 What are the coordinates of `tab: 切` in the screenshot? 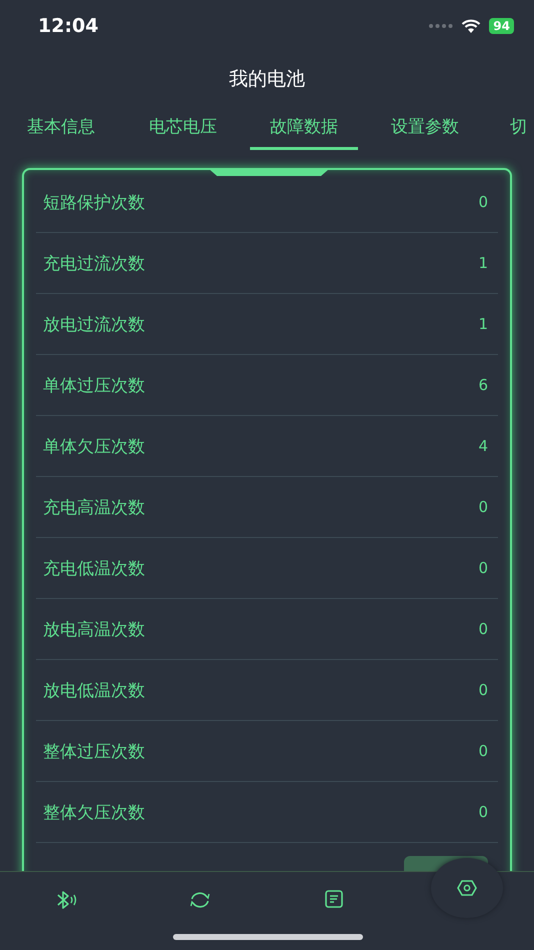 It's located at (506, 132).